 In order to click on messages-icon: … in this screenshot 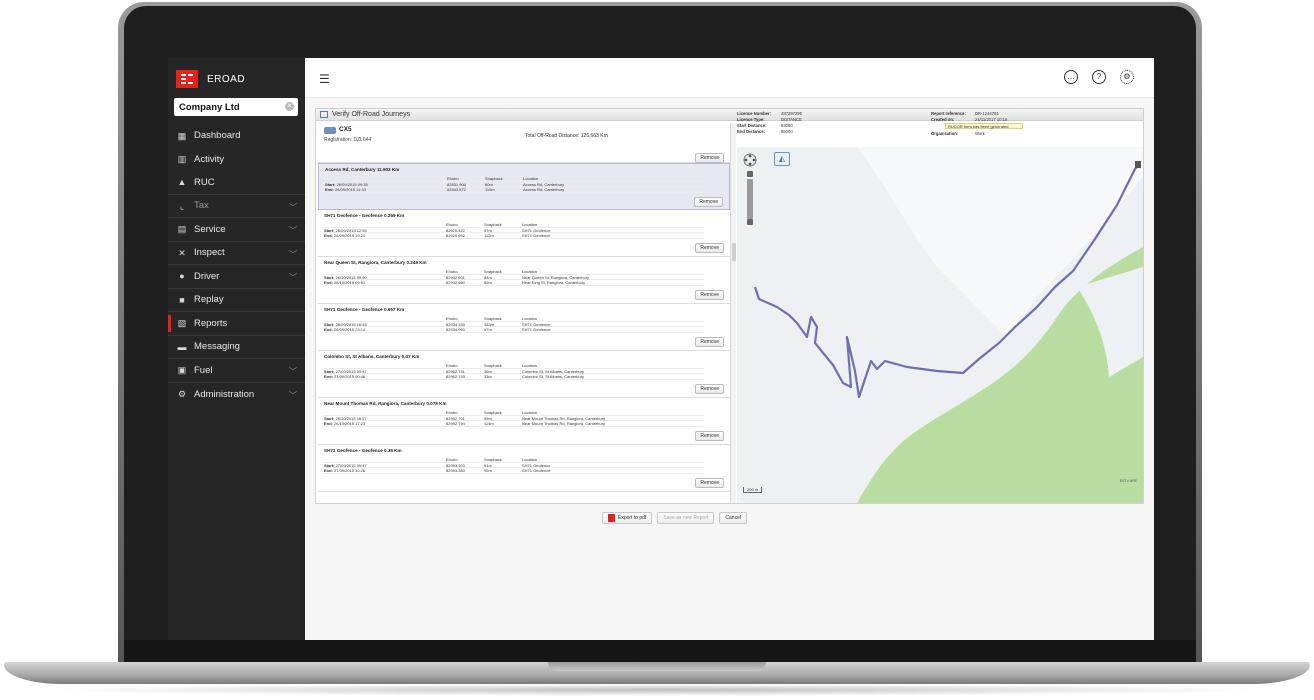, I will do `click(1071, 77)`.